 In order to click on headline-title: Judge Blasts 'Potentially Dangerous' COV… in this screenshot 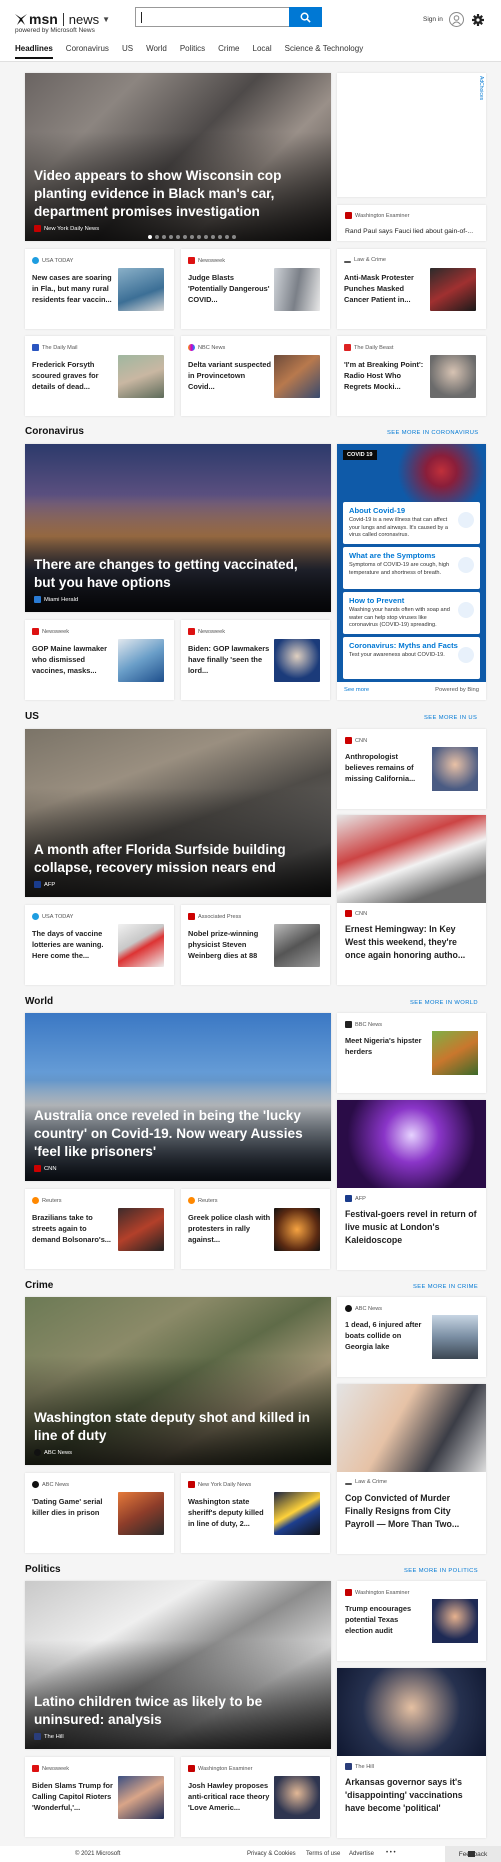, I will do `click(230, 288)`.